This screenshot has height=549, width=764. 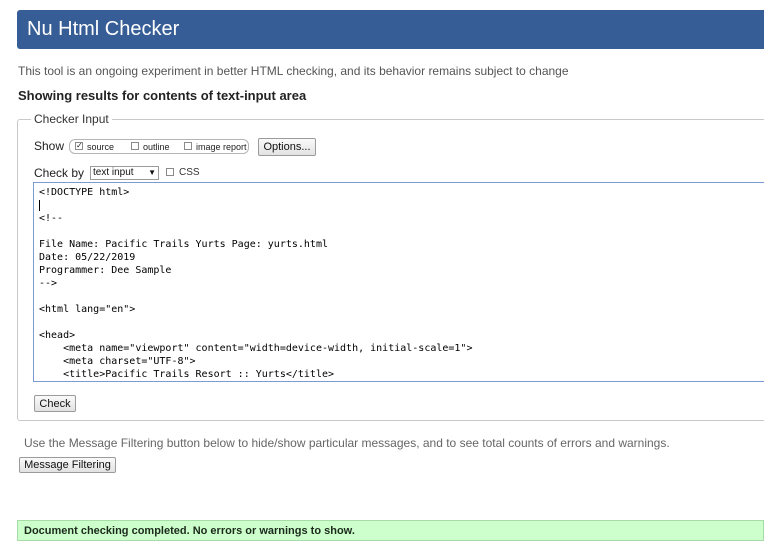 What do you see at coordinates (51, 218) in the screenshot?
I see `code-line: <!--` at bounding box center [51, 218].